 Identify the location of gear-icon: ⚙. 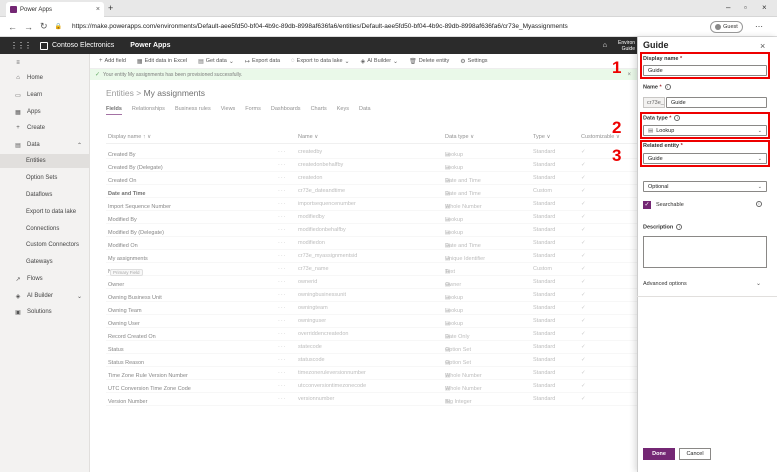
(463, 61).